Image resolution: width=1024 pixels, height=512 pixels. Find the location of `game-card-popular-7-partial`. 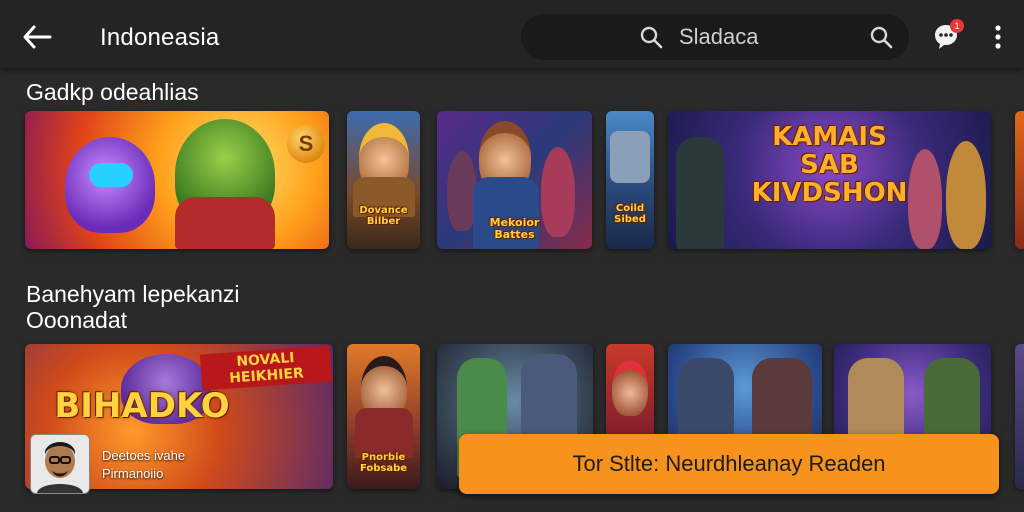

game-card-popular-7-partial is located at coordinates (1019, 416).